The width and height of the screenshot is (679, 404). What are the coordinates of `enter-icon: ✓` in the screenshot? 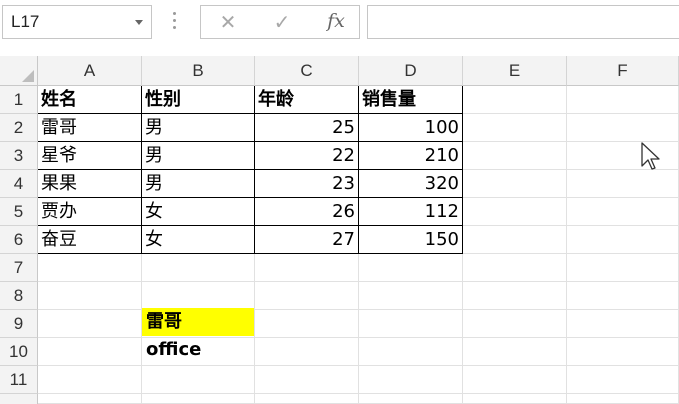 It's located at (282, 22).